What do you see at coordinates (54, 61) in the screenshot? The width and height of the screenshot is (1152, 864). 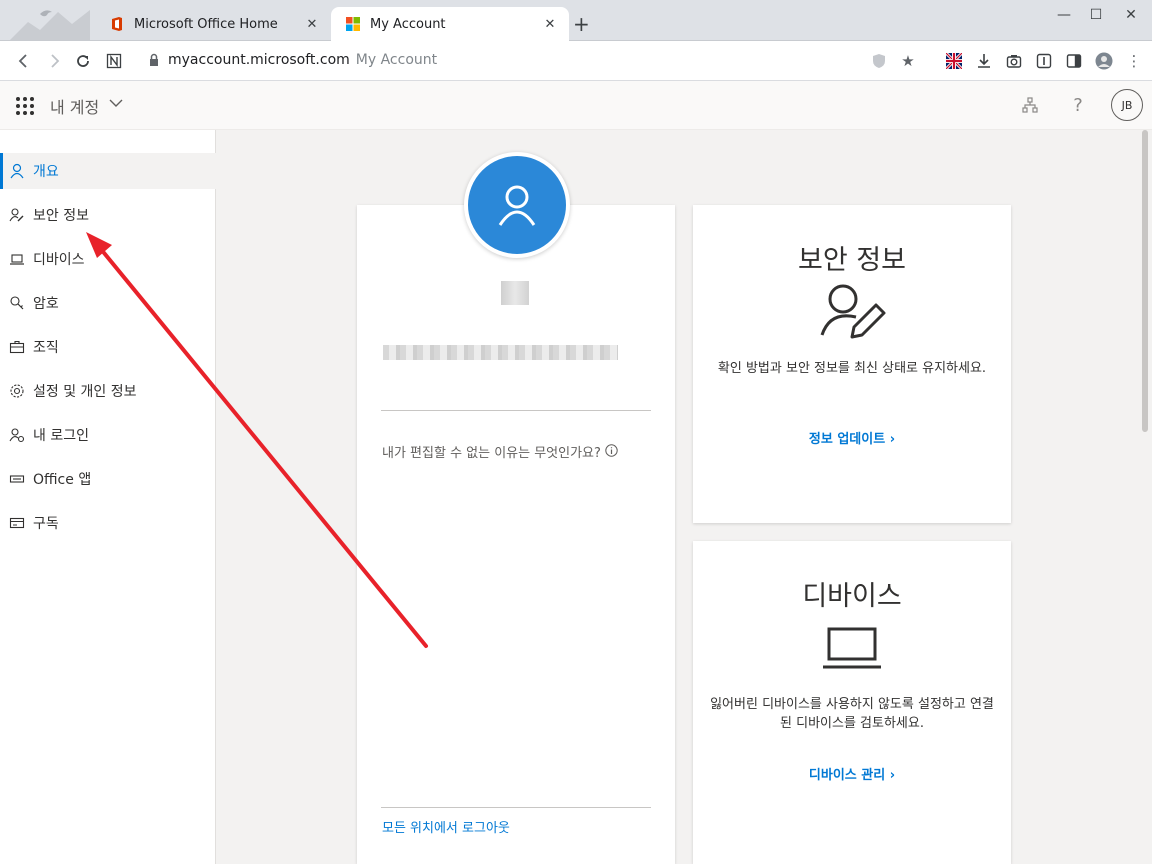 I see `forward-icon` at bounding box center [54, 61].